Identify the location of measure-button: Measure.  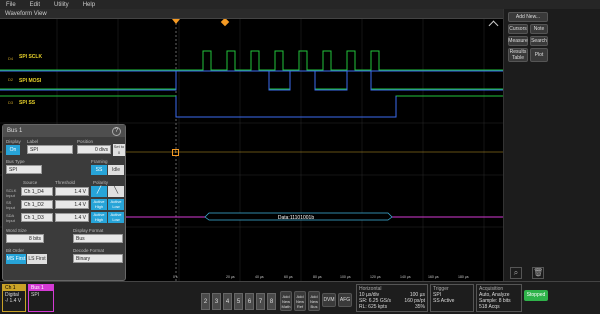
(518, 41).